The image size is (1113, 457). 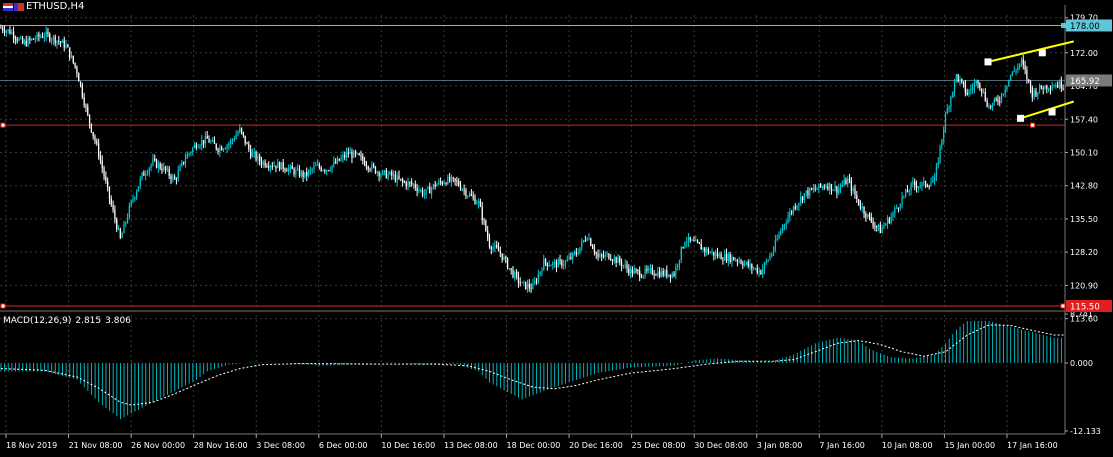 I want to click on time-tick-label: 17 Jan 16:00, so click(x=1032, y=445).